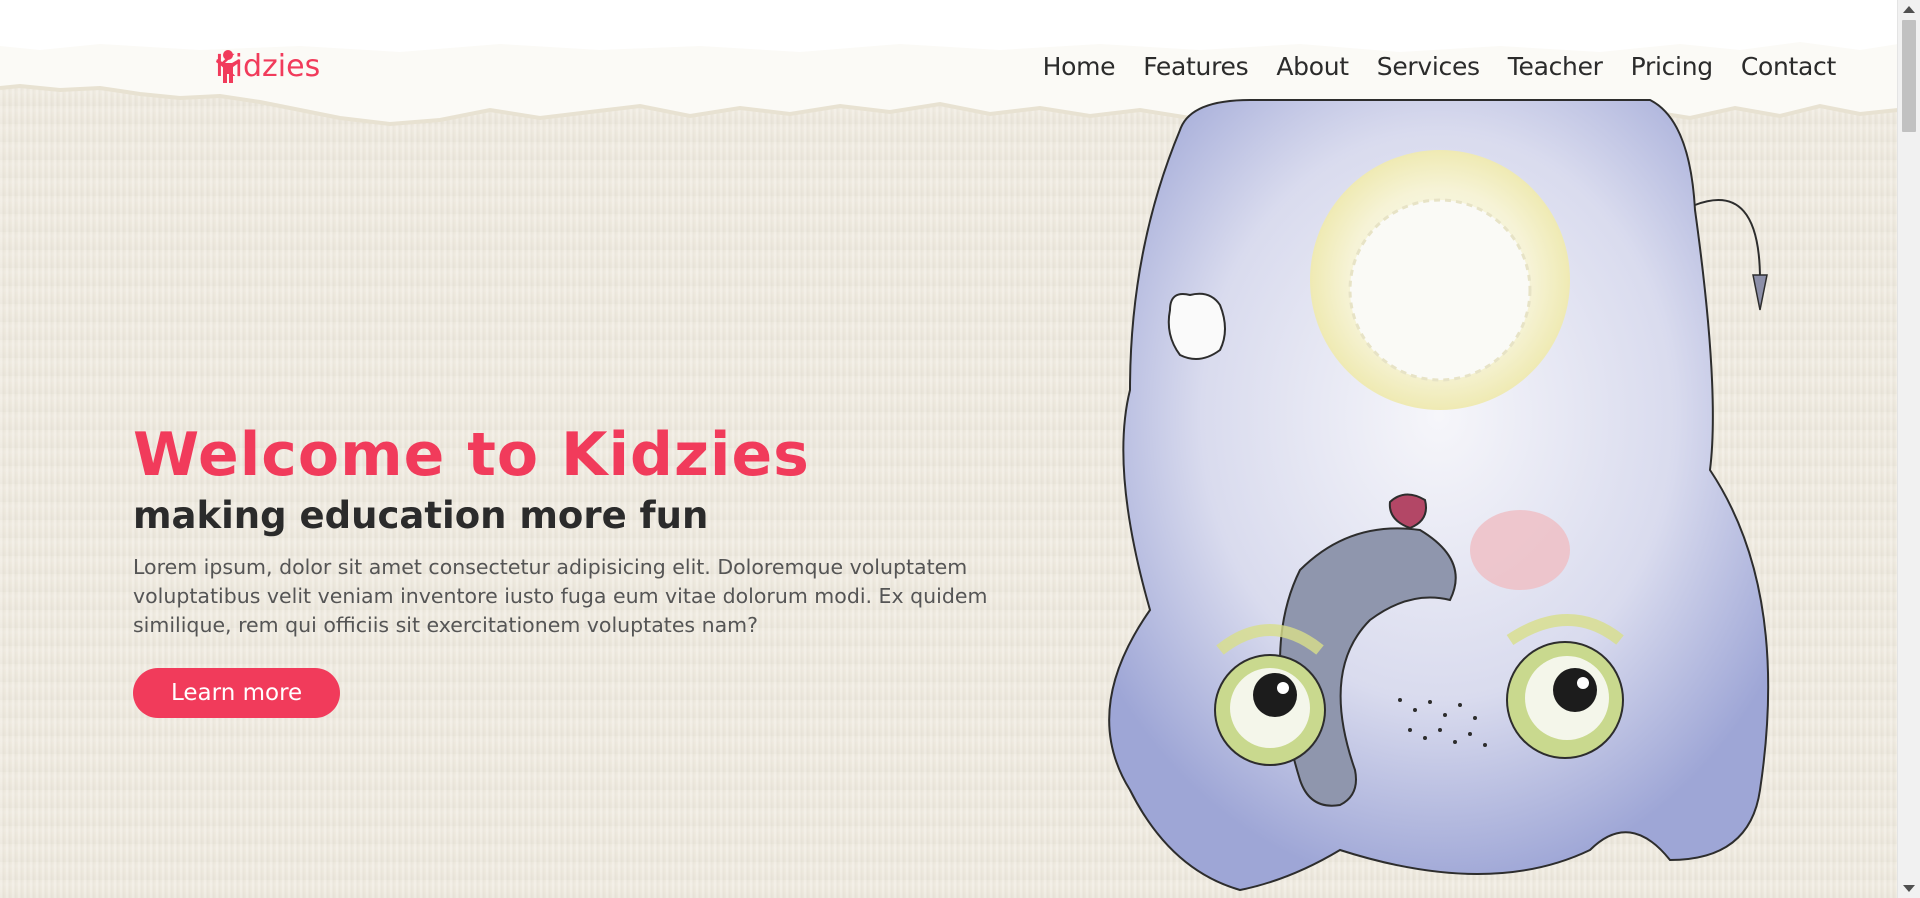 This screenshot has width=1920, height=898. Describe the element at coordinates (237, 693) in the screenshot. I see `learn-more-button: Learn more` at that location.